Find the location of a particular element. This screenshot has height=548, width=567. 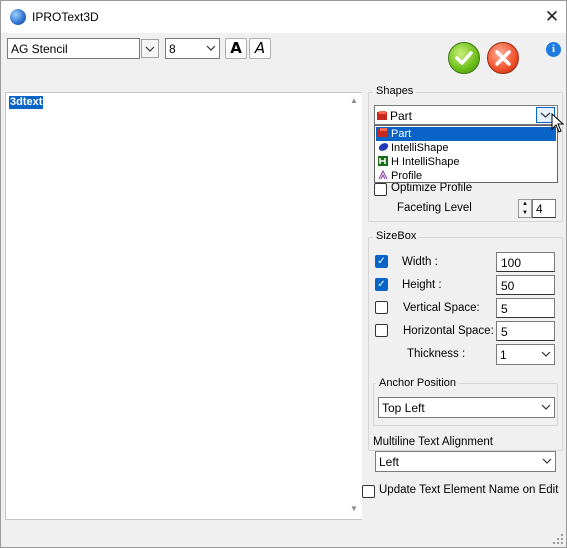

italic-label: A is located at coordinates (260, 48).